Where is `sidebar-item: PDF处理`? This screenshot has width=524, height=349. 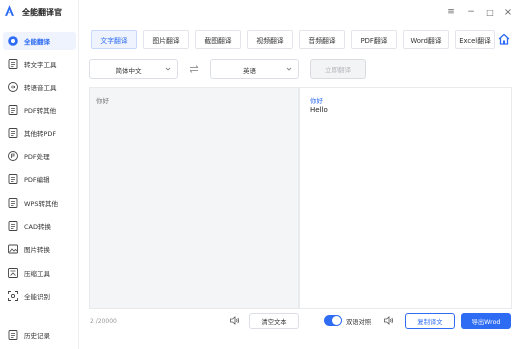
sidebar-item: PDF处理 is located at coordinates (39, 156).